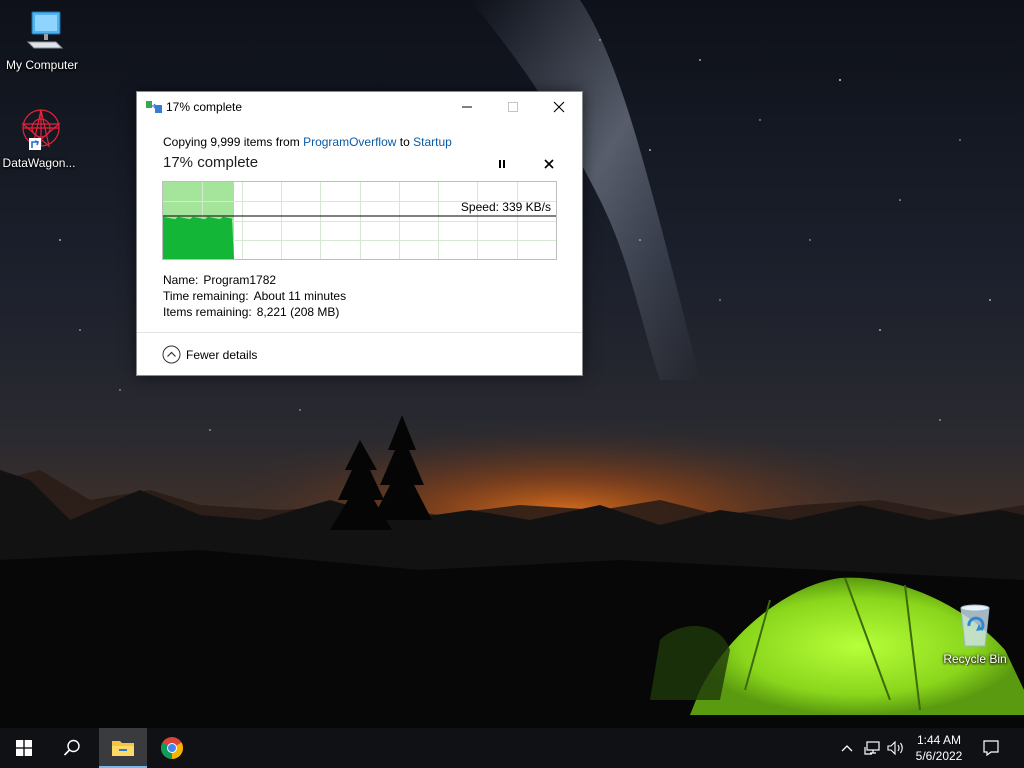  I want to click on taskbar-chrome, so click(172, 748).